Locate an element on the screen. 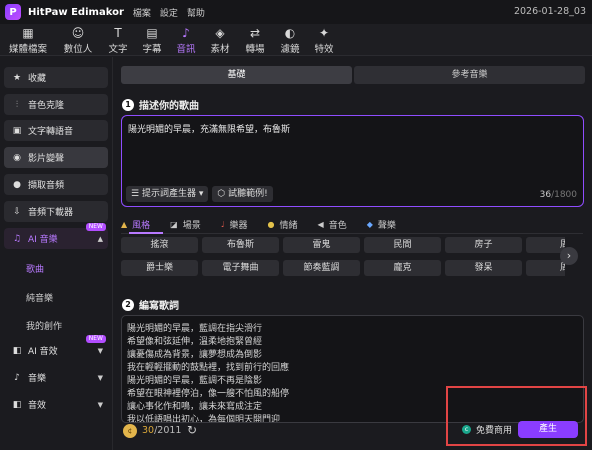 This screenshot has width=592, height=450. cube-icon: ⬡ is located at coordinates (223, 194).